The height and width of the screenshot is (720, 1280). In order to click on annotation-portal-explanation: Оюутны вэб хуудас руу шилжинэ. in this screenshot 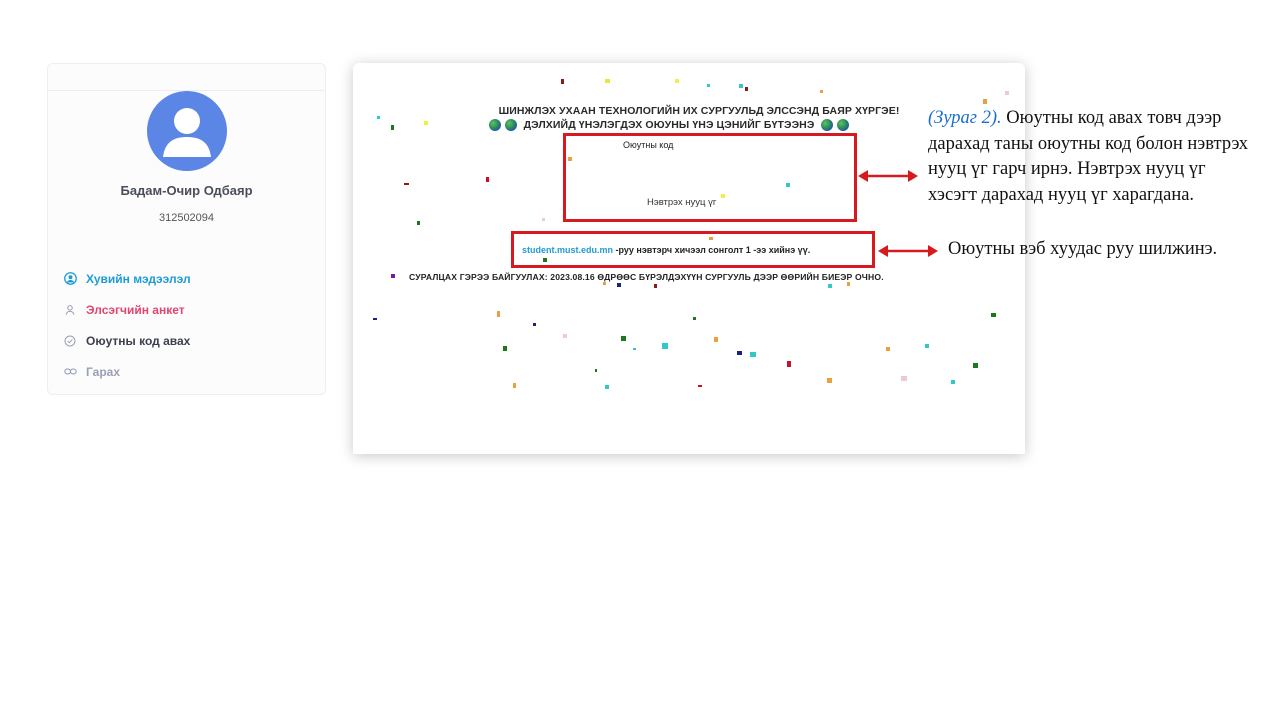, I will do `click(1083, 249)`.